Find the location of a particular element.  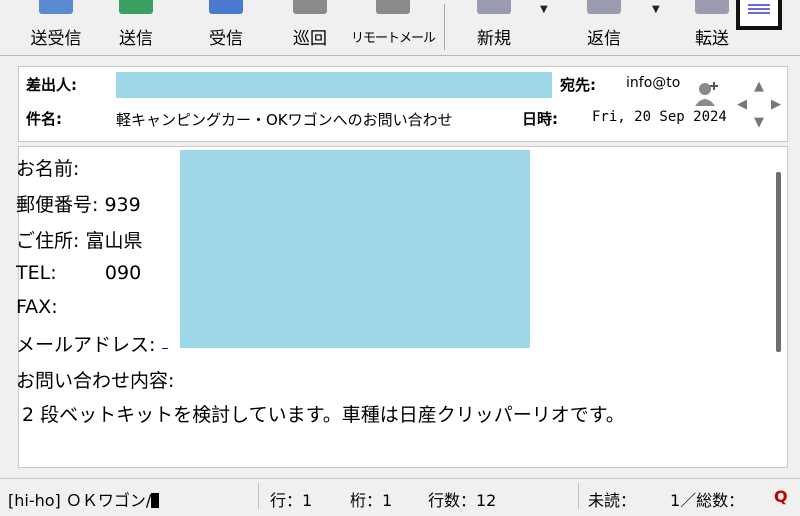

to-label: 宛先: is located at coordinates (578, 85).